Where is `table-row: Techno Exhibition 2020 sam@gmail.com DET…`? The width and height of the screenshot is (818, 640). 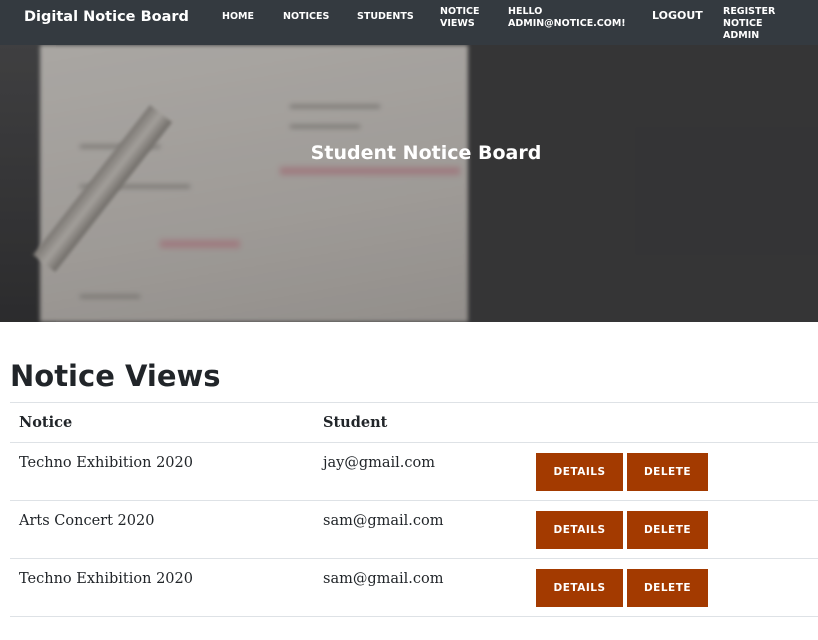 table-row: Techno Exhibition 2020 sam@gmail.com DET… is located at coordinates (414, 588).